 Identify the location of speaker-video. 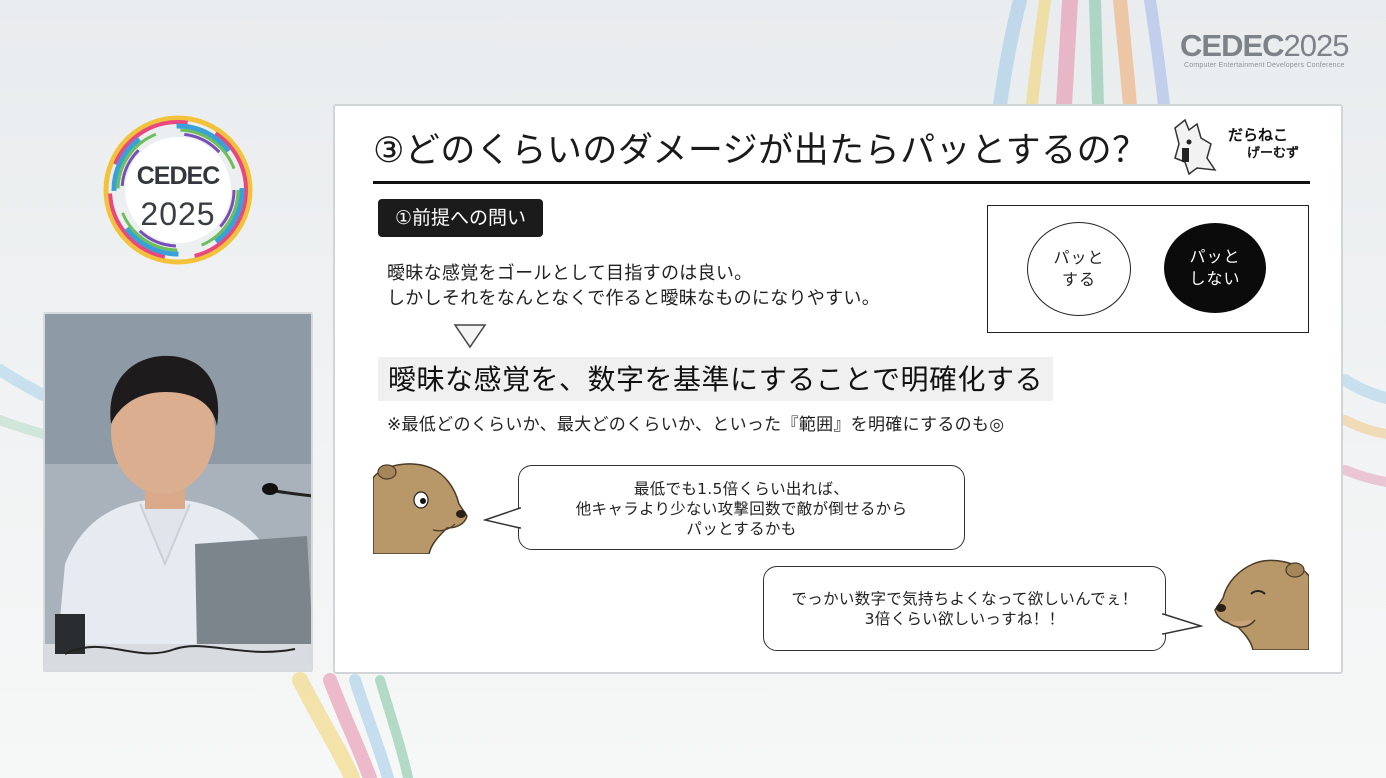
(178, 492).